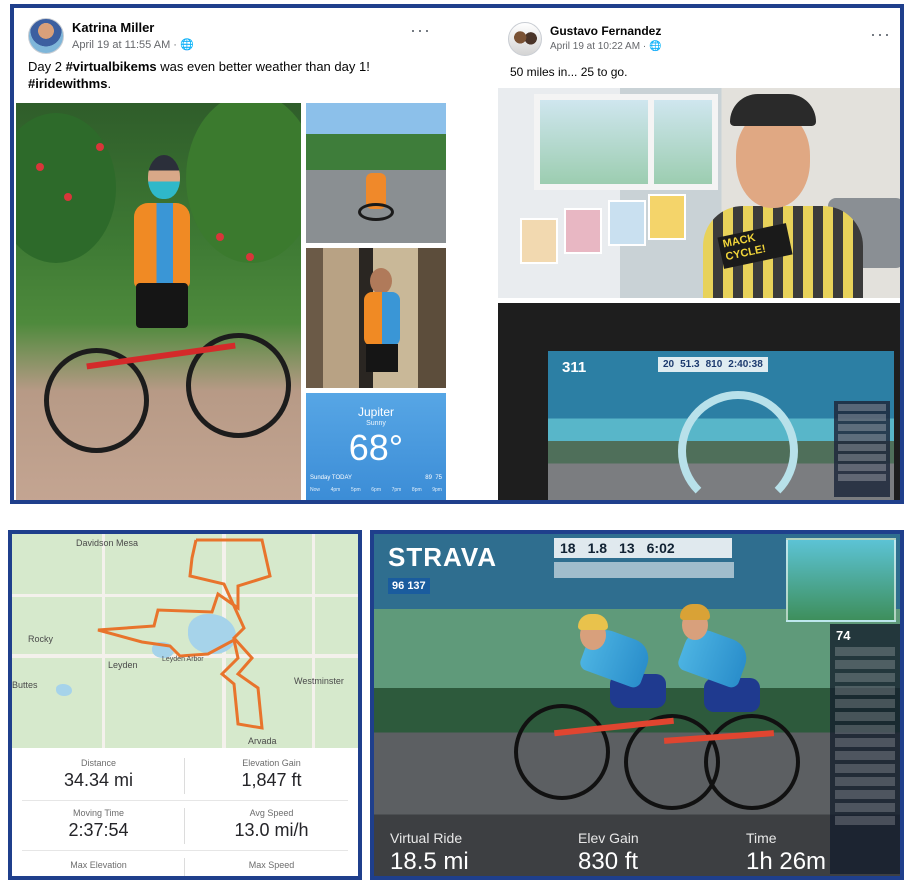  I want to click on post-timestamp: April 19 at 11:55 AM · 🌐, so click(133, 44).